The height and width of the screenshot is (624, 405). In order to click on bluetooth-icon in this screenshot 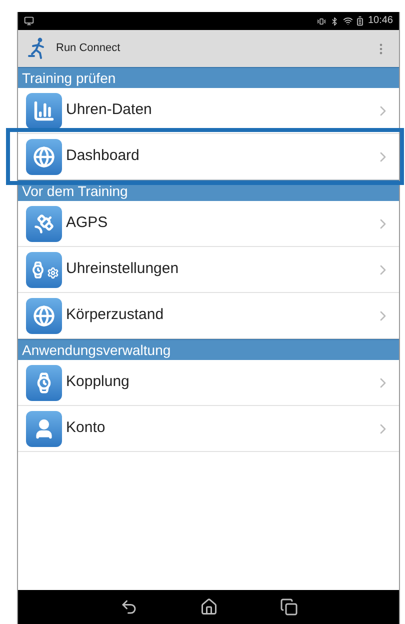, I will do `click(334, 21)`.